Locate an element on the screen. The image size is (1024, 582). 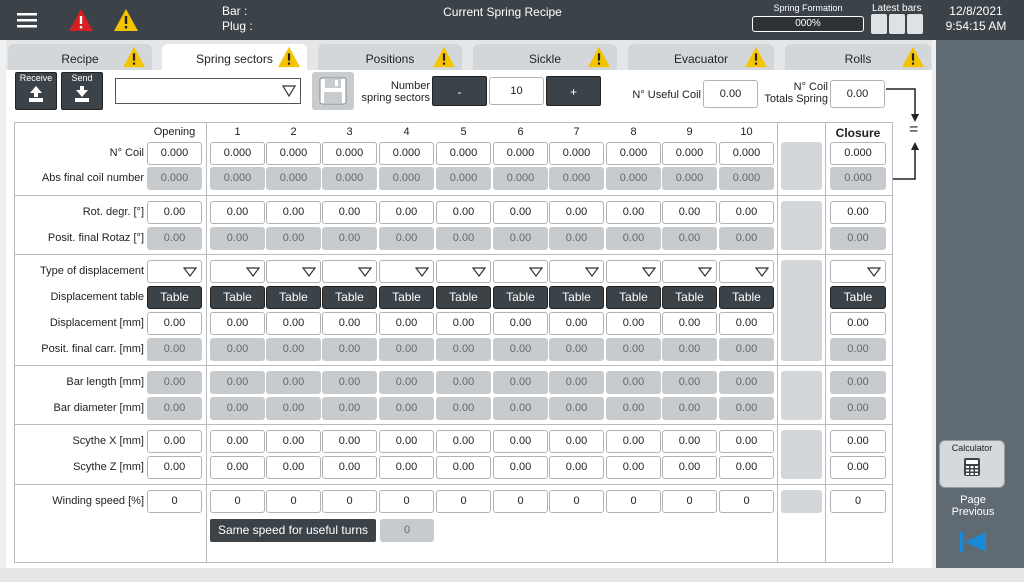
tab-positions: Positions is located at coordinates (390, 57).